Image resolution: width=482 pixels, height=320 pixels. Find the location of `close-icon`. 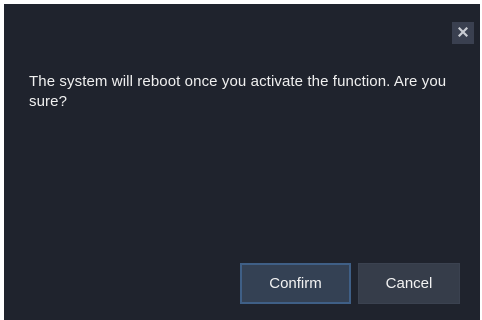

close-icon is located at coordinates (463, 33).